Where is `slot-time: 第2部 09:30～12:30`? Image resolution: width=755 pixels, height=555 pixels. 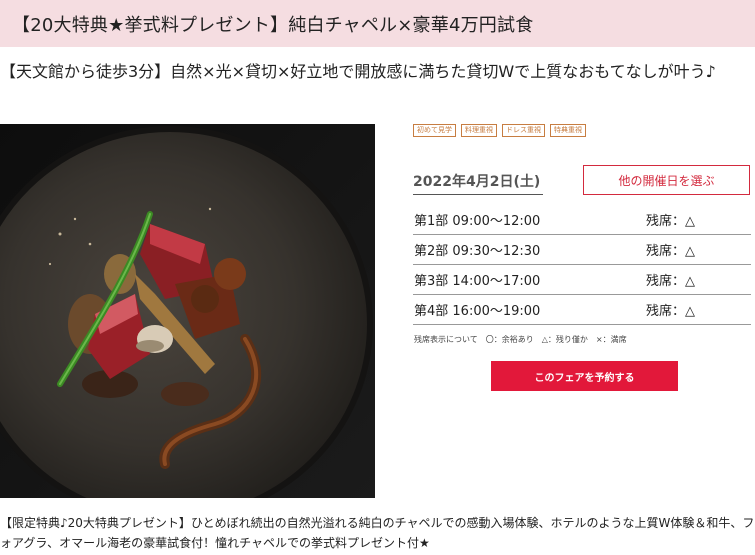
slot-time: 第2部 09:30～12:30 is located at coordinates (477, 251).